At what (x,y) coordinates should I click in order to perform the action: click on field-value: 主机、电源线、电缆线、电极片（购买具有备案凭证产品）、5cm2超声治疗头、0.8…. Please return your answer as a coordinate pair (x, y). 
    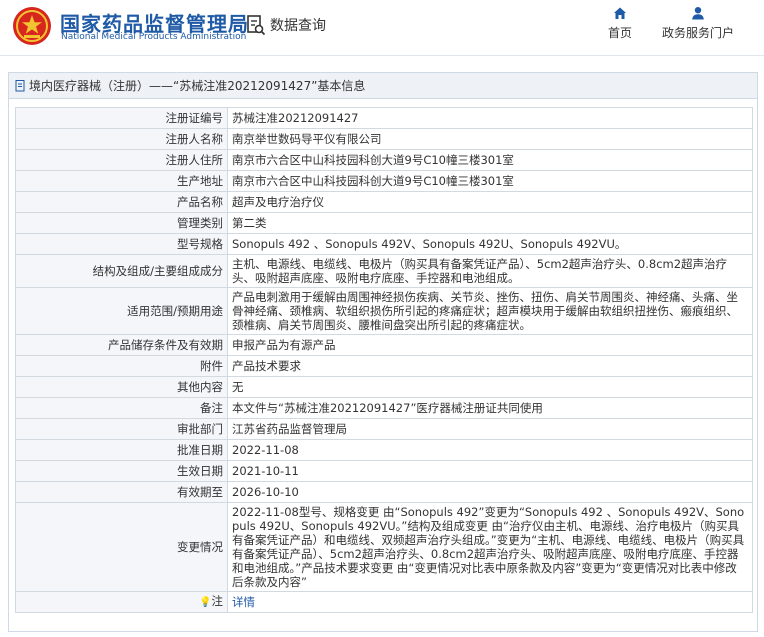
    Looking at the image, I should click on (490, 271).